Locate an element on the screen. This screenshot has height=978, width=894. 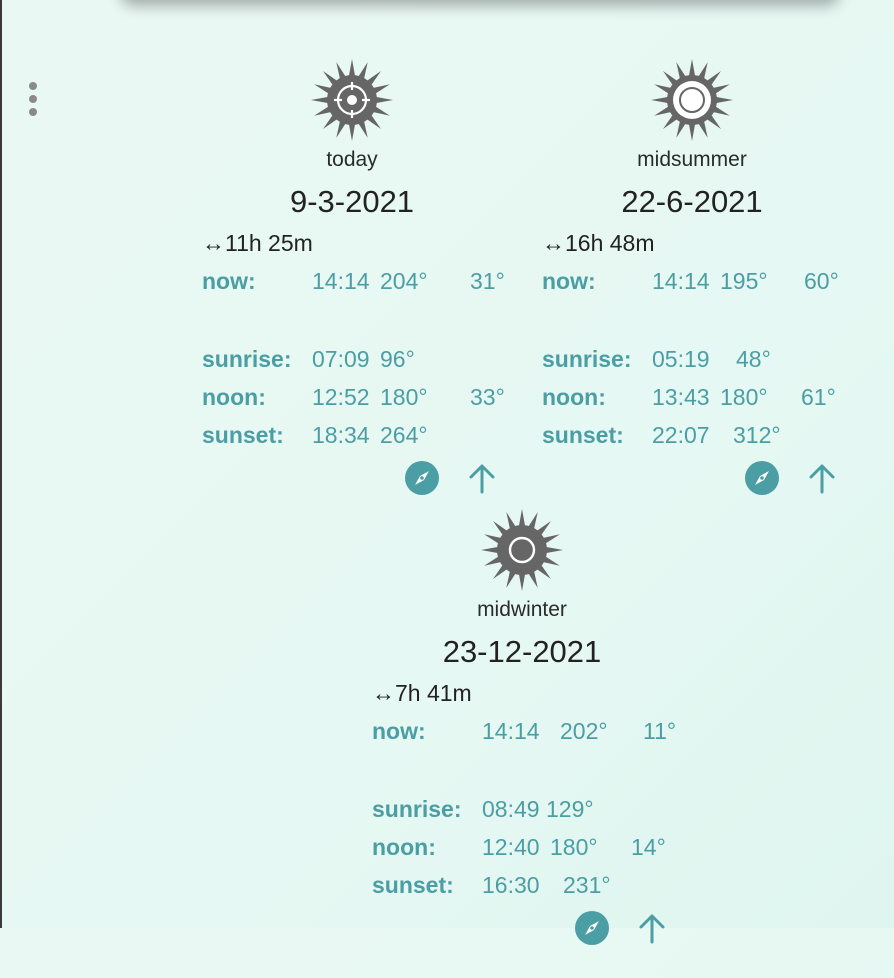
card-date: 22-6-2021 is located at coordinates (692, 201).